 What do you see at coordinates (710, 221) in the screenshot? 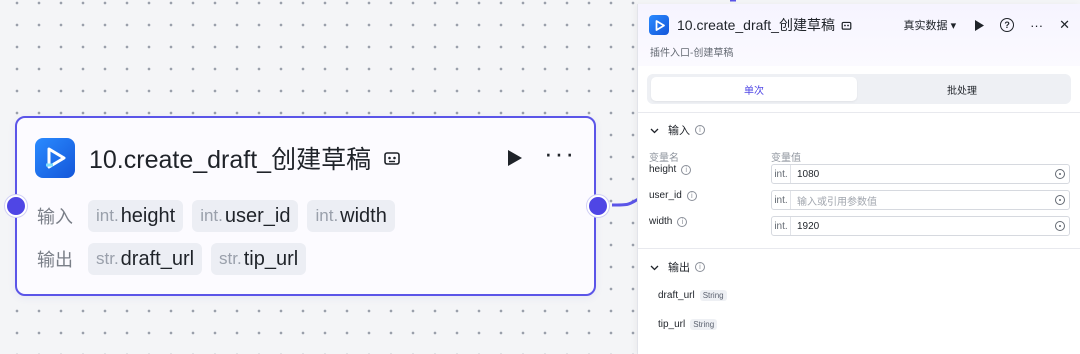
I see `variable-row-width: width i` at bounding box center [710, 221].